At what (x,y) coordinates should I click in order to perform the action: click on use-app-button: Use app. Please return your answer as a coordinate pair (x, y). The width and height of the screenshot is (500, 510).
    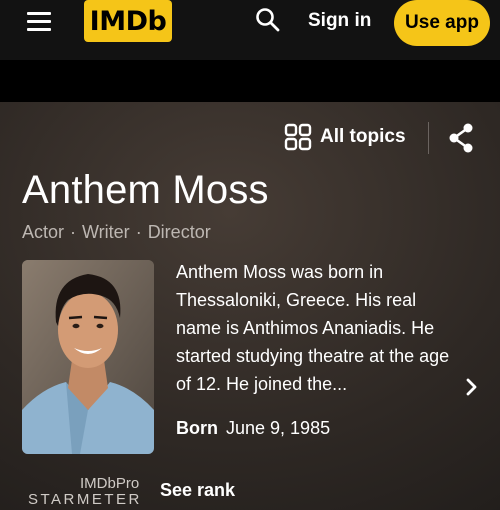
    Looking at the image, I should click on (442, 23).